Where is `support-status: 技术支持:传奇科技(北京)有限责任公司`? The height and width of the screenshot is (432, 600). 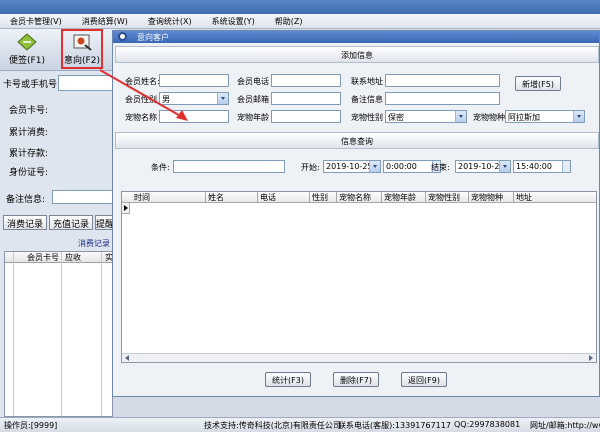 support-status: 技术支持:传奇科技(北京)有限责任公司 is located at coordinates (272, 425).